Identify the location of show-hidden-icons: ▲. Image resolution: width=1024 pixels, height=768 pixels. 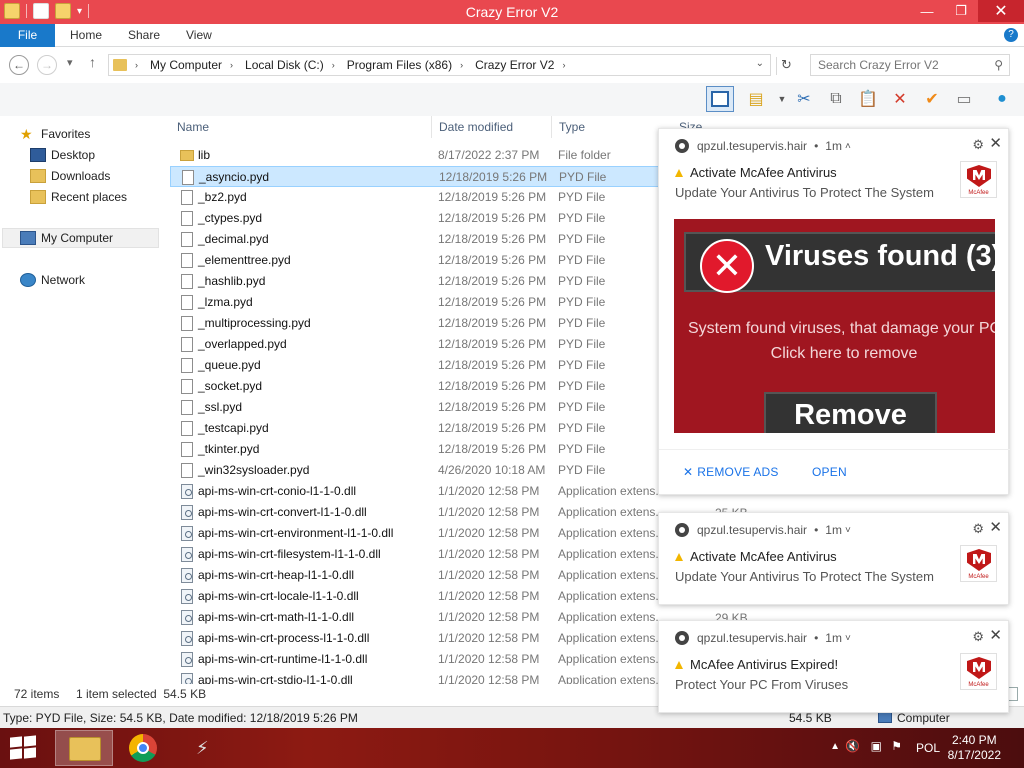
(835, 746).